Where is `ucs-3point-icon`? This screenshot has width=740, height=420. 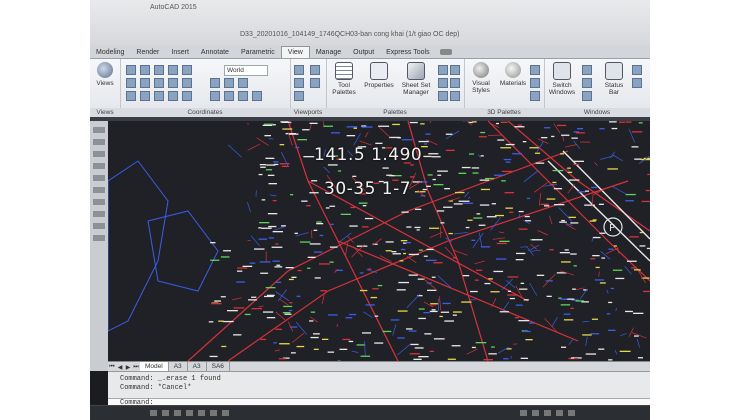
ucs-3point-icon is located at coordinates (173, 83).